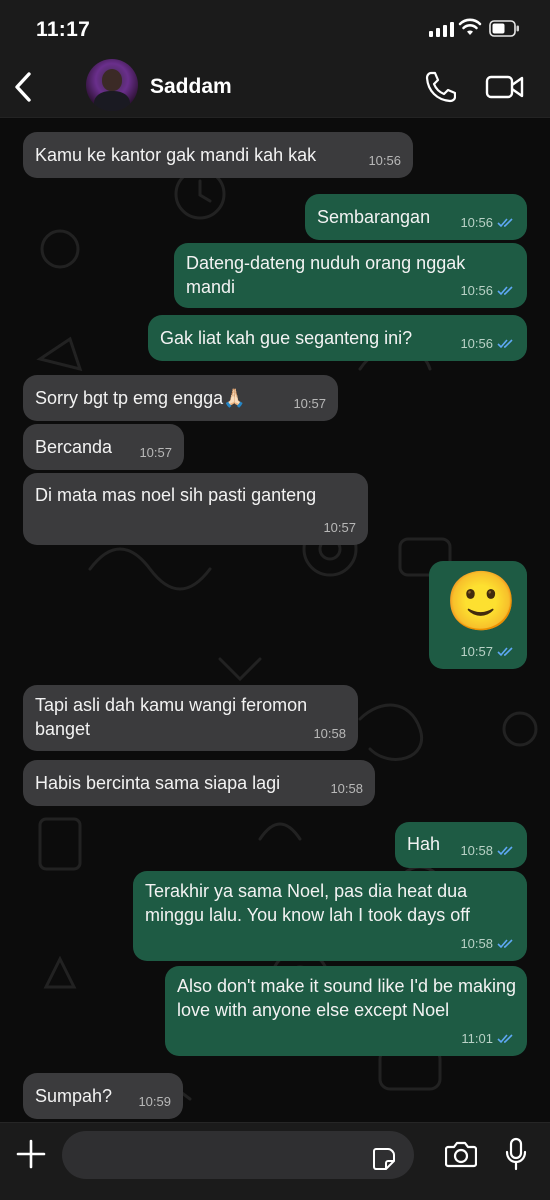  What do you see at coordinates (505, 87) in the screenshot?
I see `video-call-icon` at bounding box center [505, 87].